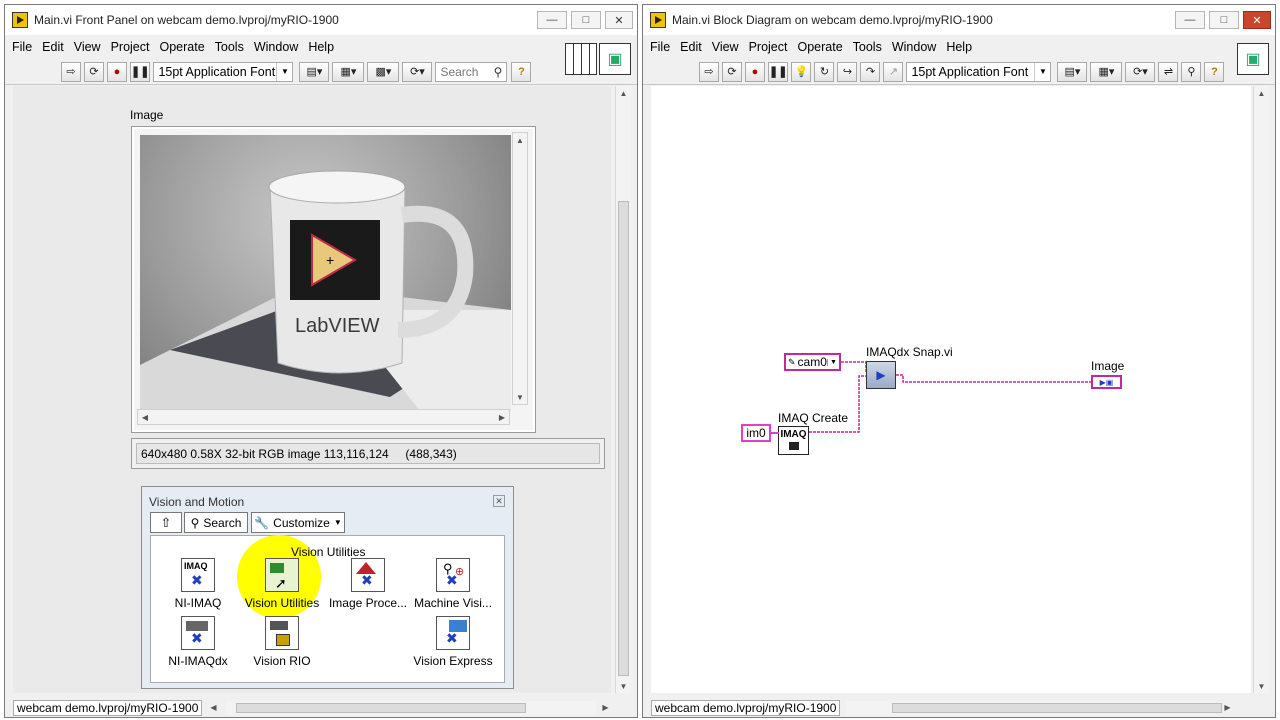 Image resolution: width=1280 pixels, height=720 pixels. Describe the element at coordinates (824, 71) in the screenshot. I see `retain-wire-values-icon: ↻` at that location.